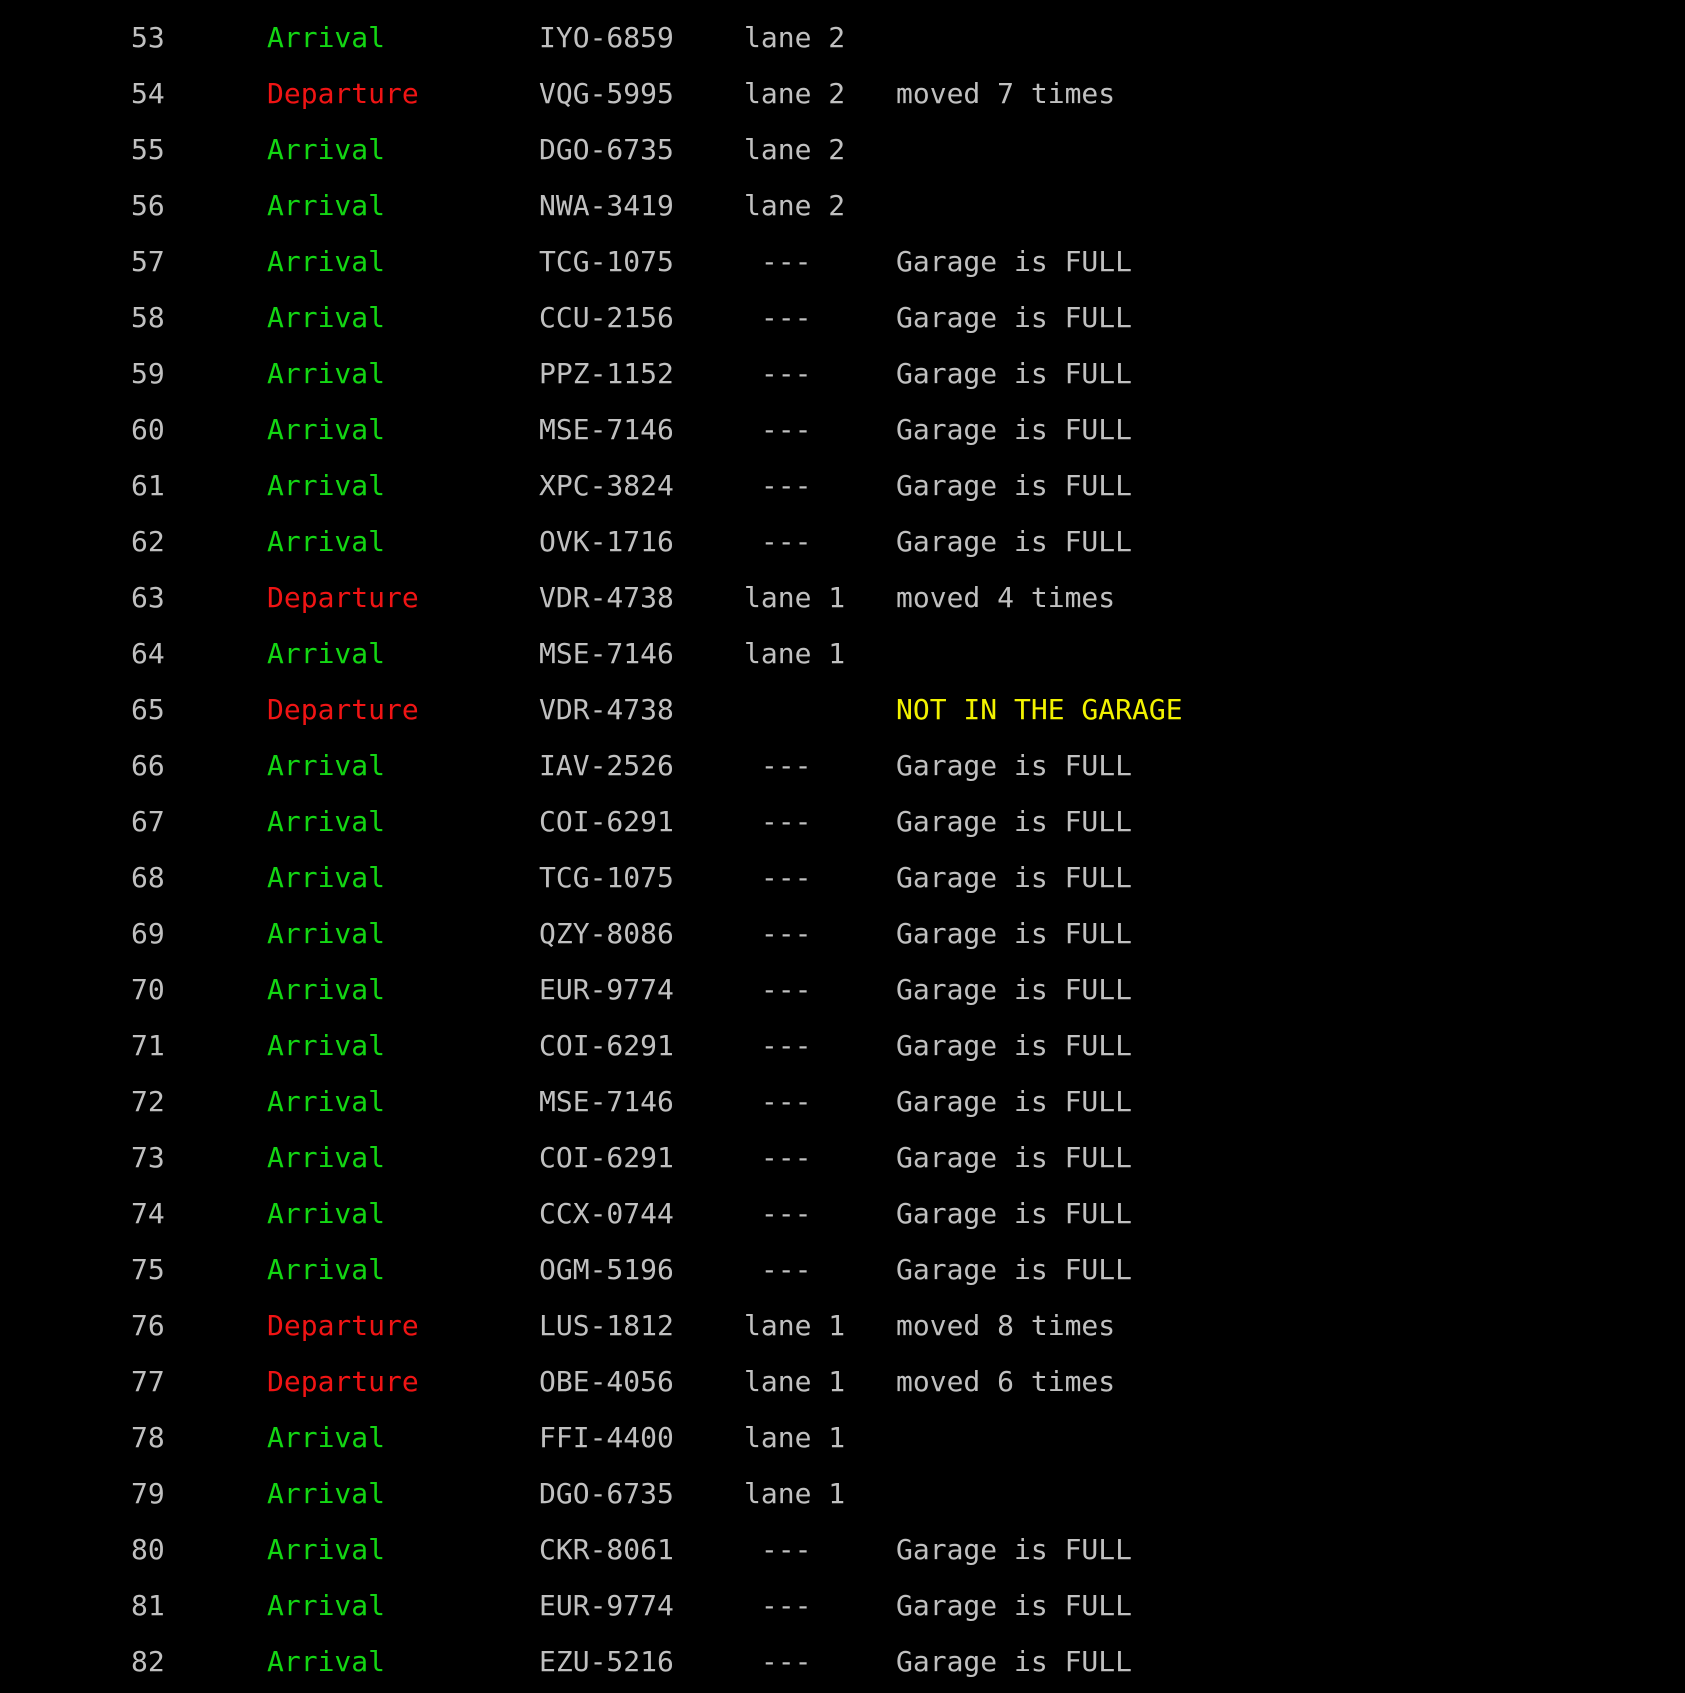 The image size is (1685, 1693). Describe the element at coordinates (606, 93) in the screenshot. I see `license-plate: VQG-5995` at that location.